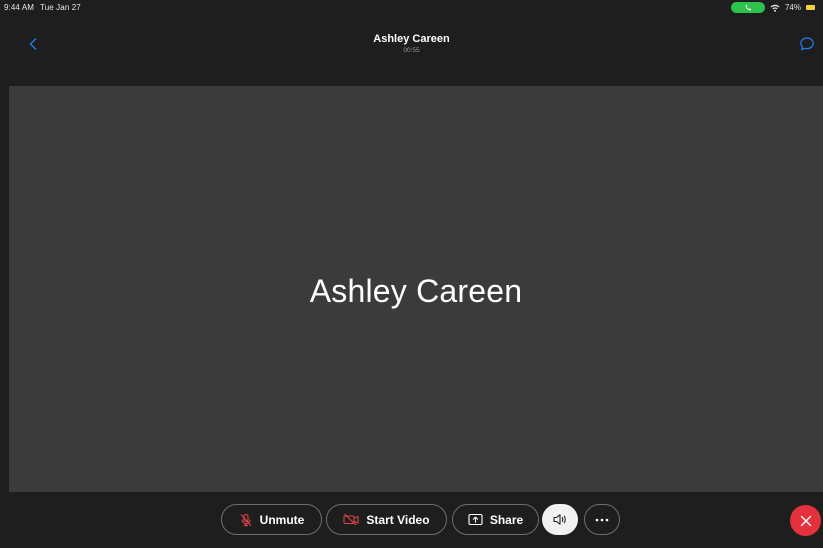 This screenshot has width=823, height=548. I want to click on status-left: 9:44 AM Tue Jan 27, so click(45, 7).